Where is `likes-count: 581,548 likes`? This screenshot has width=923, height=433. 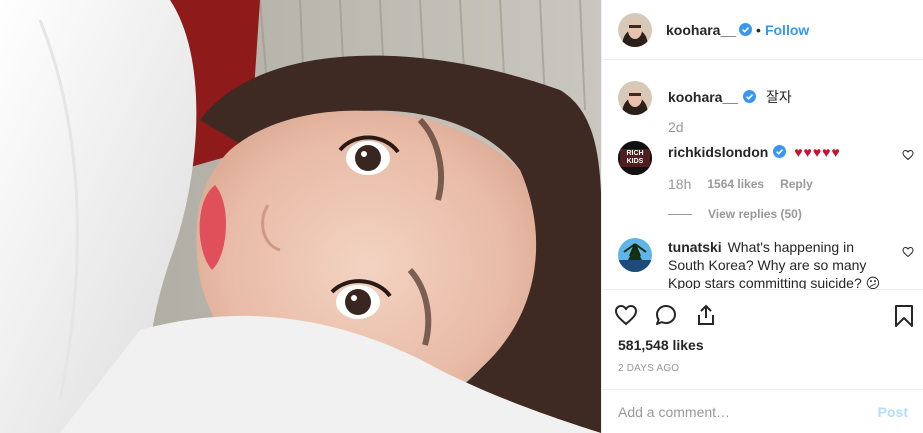 likes-count: 581,548 likes is located at coordinates (661, 345).